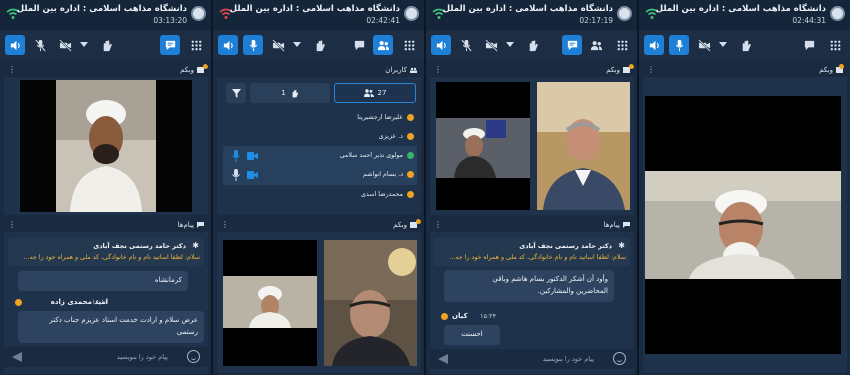 This screenshot has width=850, height=375. I want to click on panel-header: ⋮ وبکم, so click(319, 225).